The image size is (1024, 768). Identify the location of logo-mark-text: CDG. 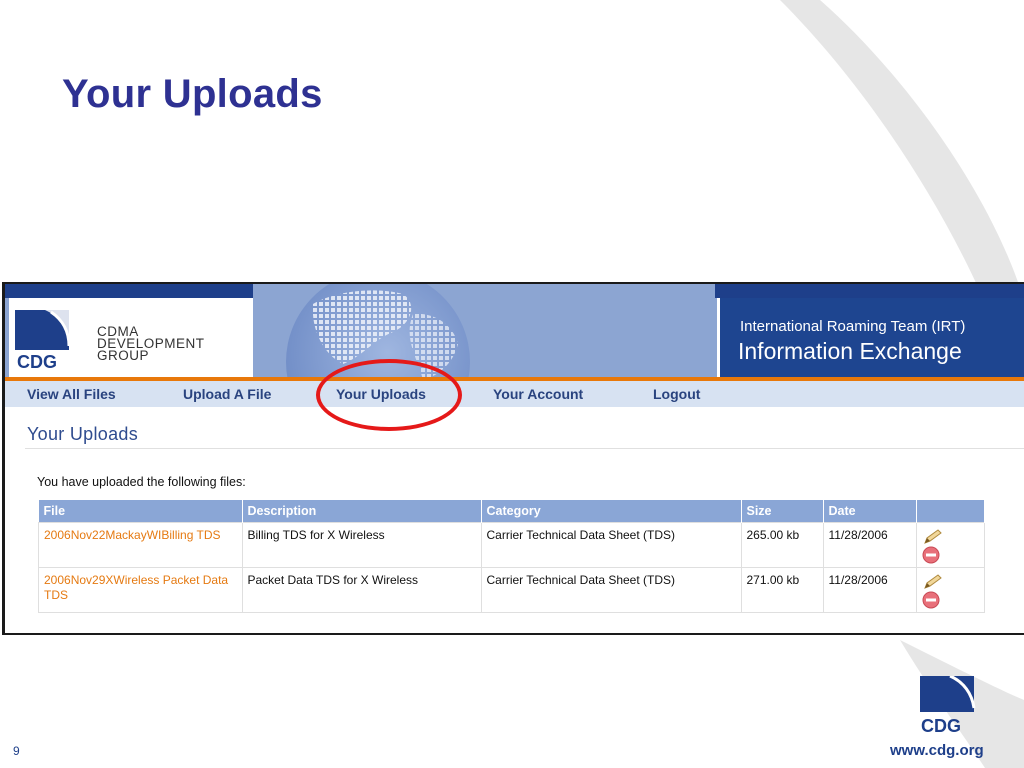
(37, 362).